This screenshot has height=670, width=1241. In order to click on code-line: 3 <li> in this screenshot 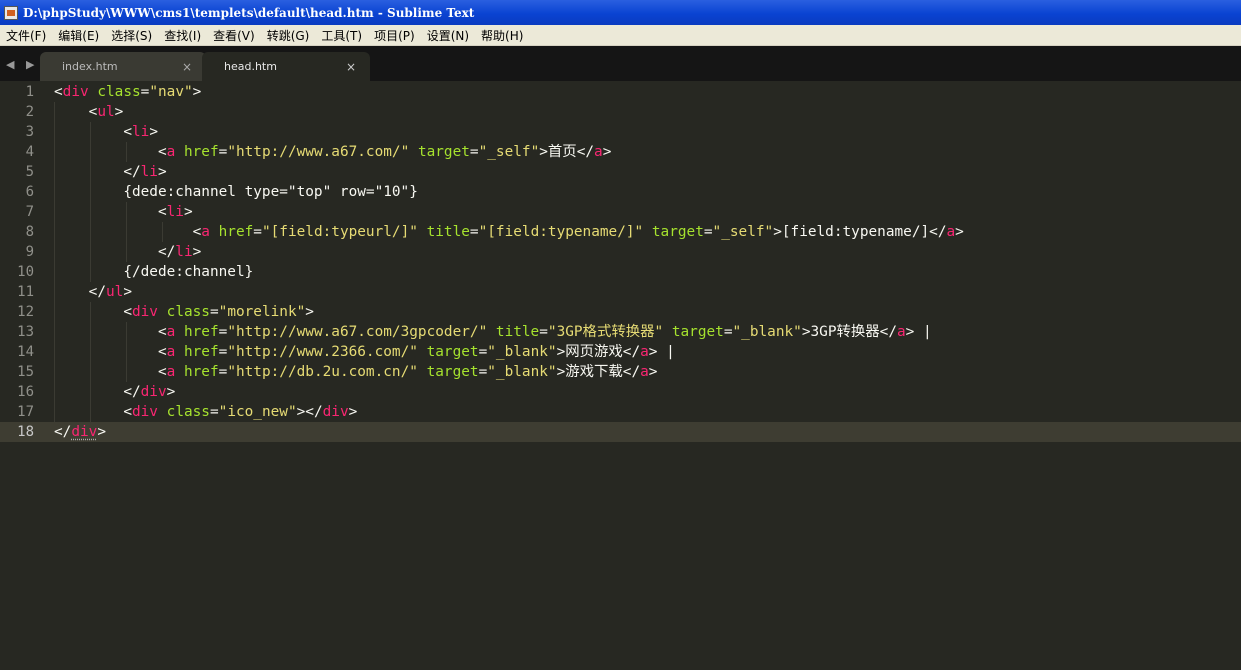, I will do `click(620, 132)`.